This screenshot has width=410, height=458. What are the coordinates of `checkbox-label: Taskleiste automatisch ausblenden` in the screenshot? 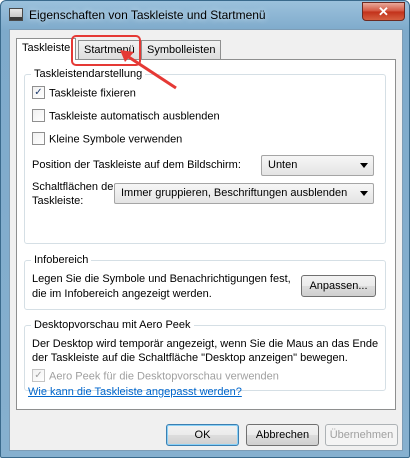 It's located at (134, 116).